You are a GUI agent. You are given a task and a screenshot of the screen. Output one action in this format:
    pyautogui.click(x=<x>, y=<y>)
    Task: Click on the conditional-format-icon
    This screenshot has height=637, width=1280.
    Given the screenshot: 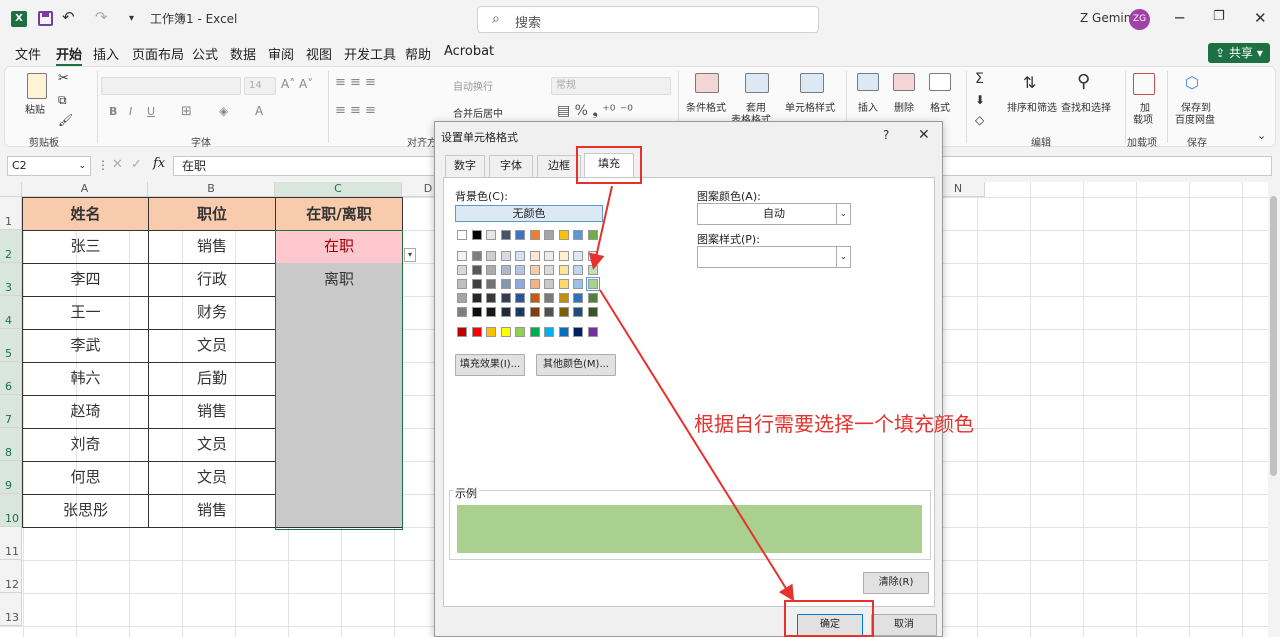 What is the action you would take?
    pyautogui.click(x=707, y=83)
    